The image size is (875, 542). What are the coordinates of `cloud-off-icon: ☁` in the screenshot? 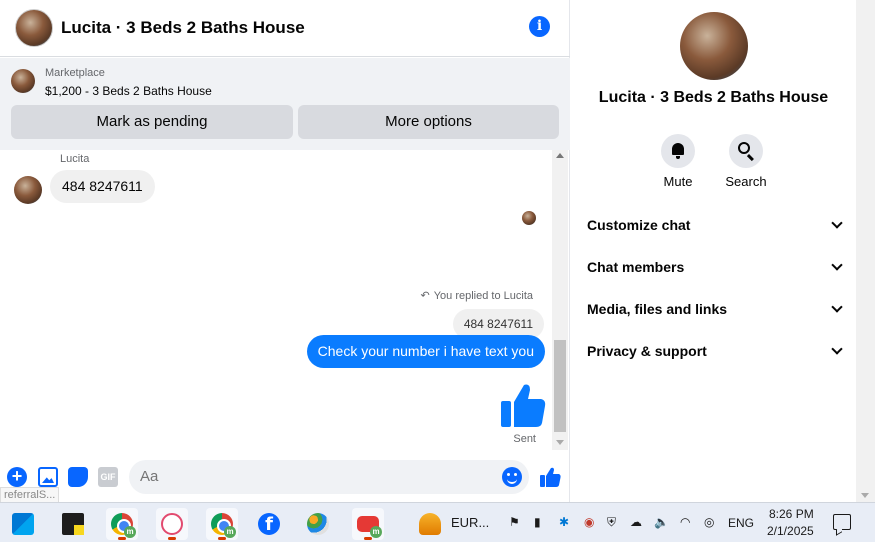 It's located at (636, 522).